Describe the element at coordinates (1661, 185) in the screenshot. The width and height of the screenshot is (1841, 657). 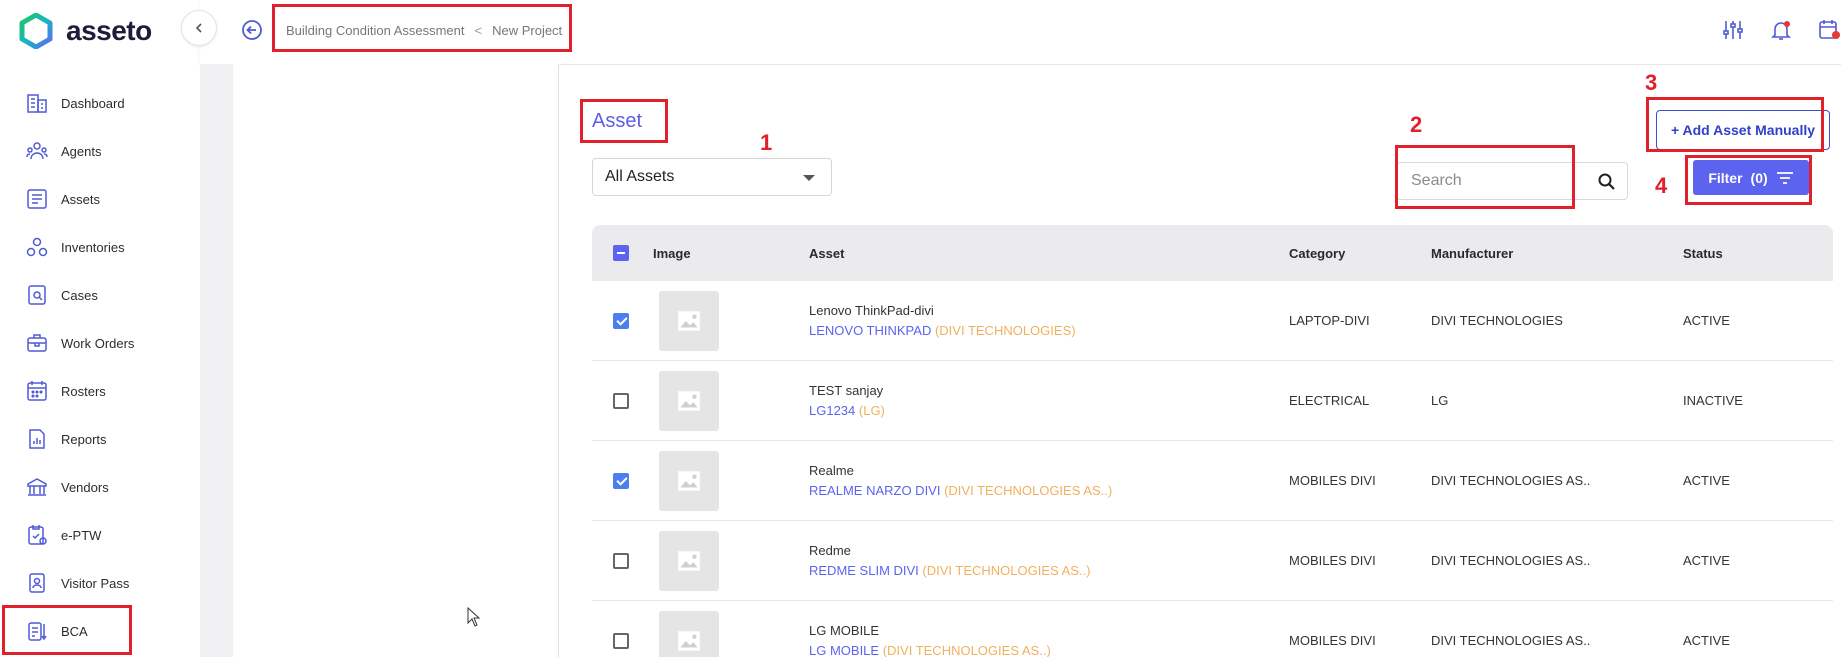
I see `annotation-number-4: 4` at that location.